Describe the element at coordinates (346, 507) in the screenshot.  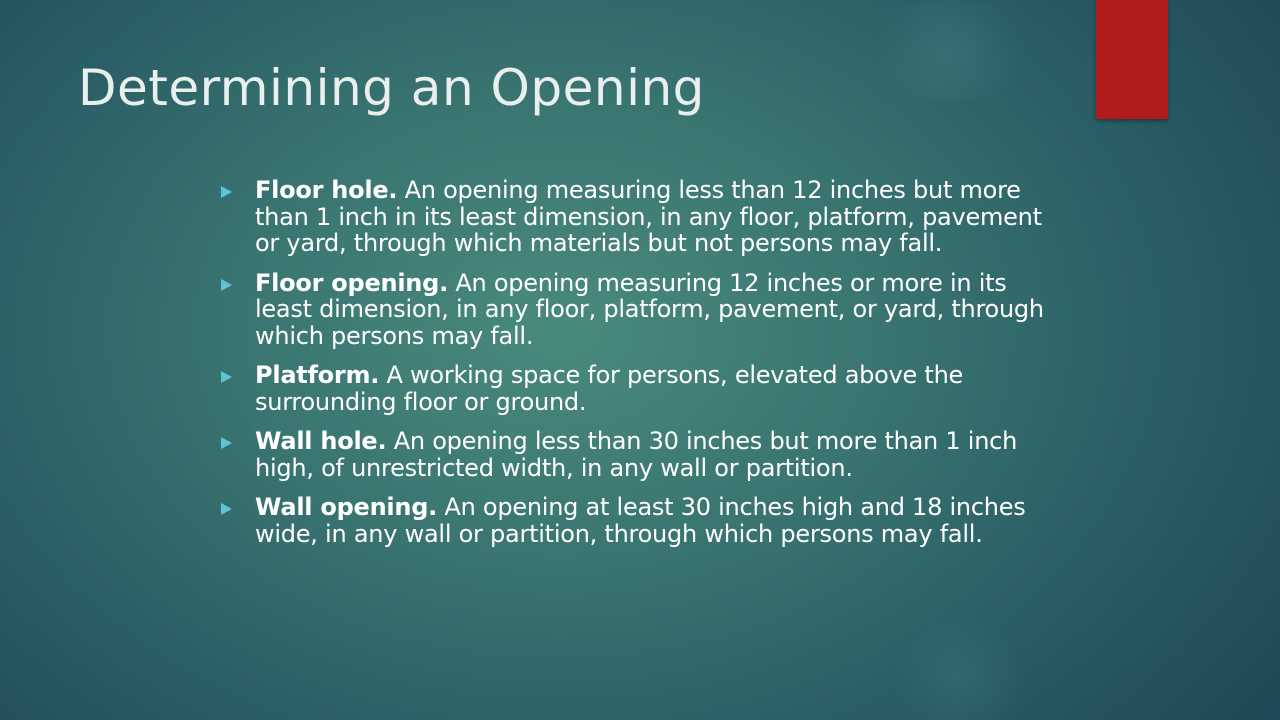
I see `bullet-term: Wall opening.` at that location.